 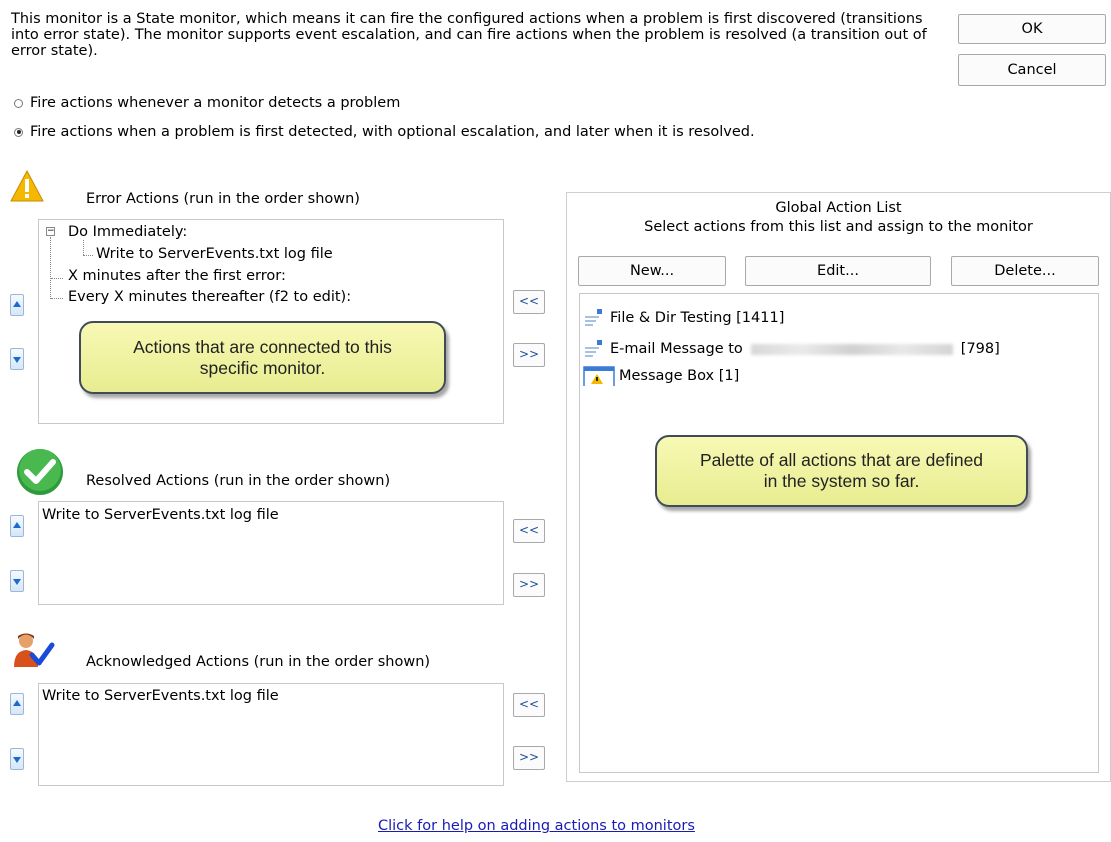 I want to click on tree-node-after-first: X minutes after the first error:, so click(x=177, y=276).